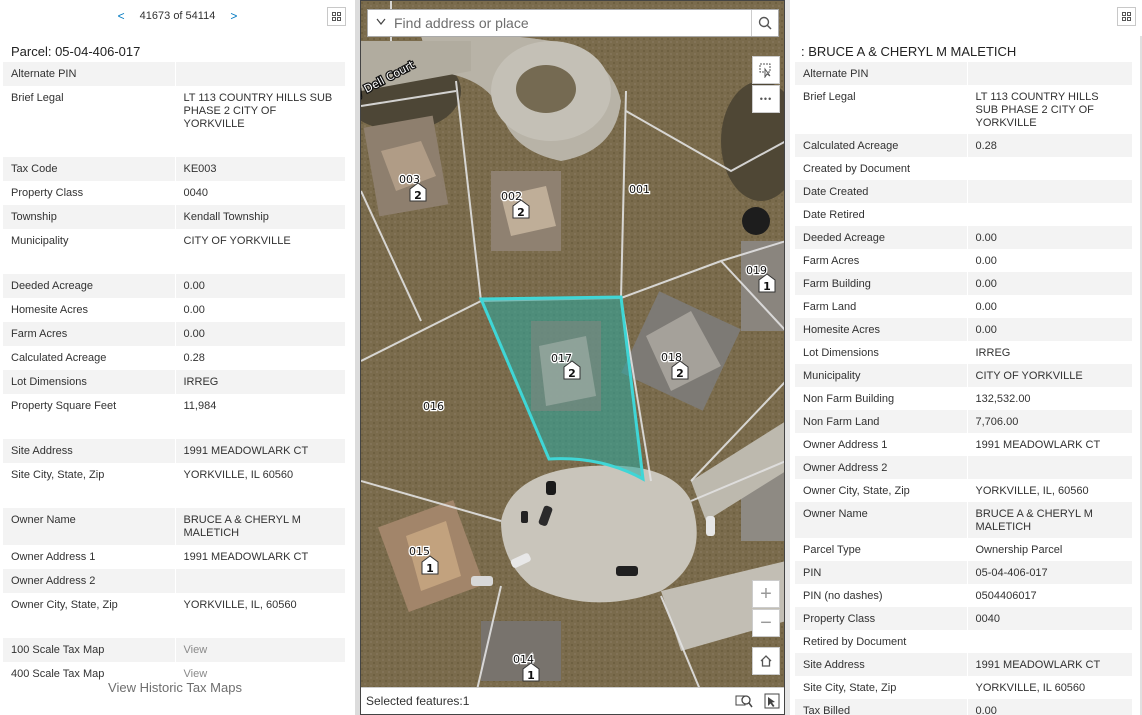 This screenshot has height=715, width=1142. I want to click on search-button, so click(764, 23).